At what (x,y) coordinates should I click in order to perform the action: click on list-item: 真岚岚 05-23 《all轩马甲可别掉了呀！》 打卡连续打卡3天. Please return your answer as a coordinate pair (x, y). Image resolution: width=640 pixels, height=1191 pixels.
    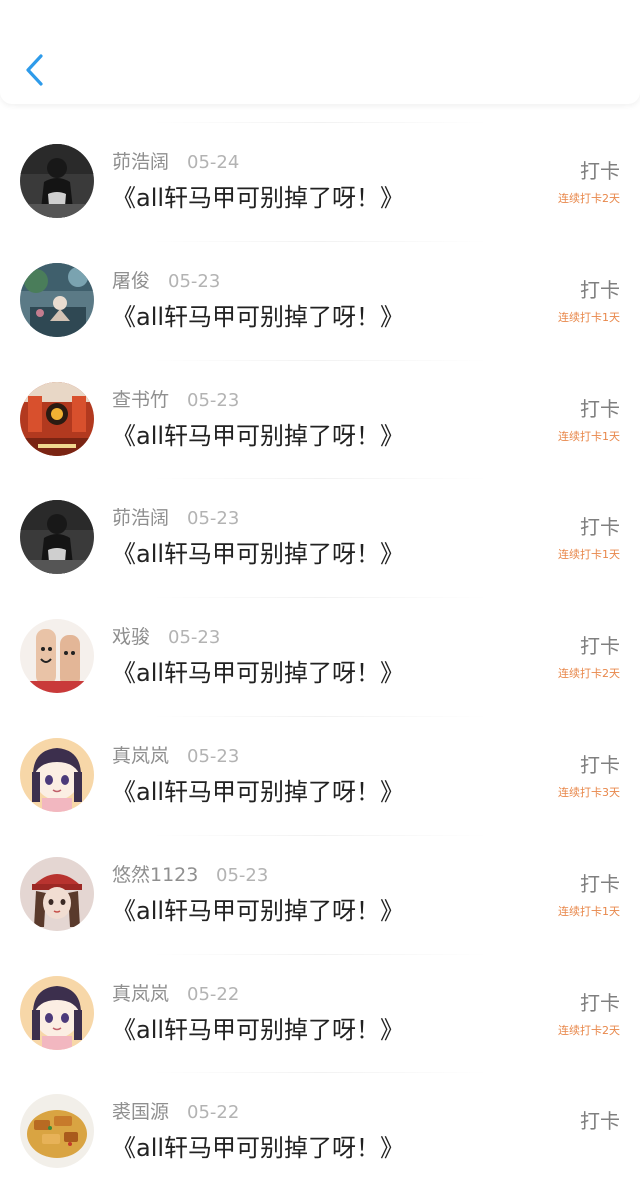
    Looking at the image, I should click on (320, 775).